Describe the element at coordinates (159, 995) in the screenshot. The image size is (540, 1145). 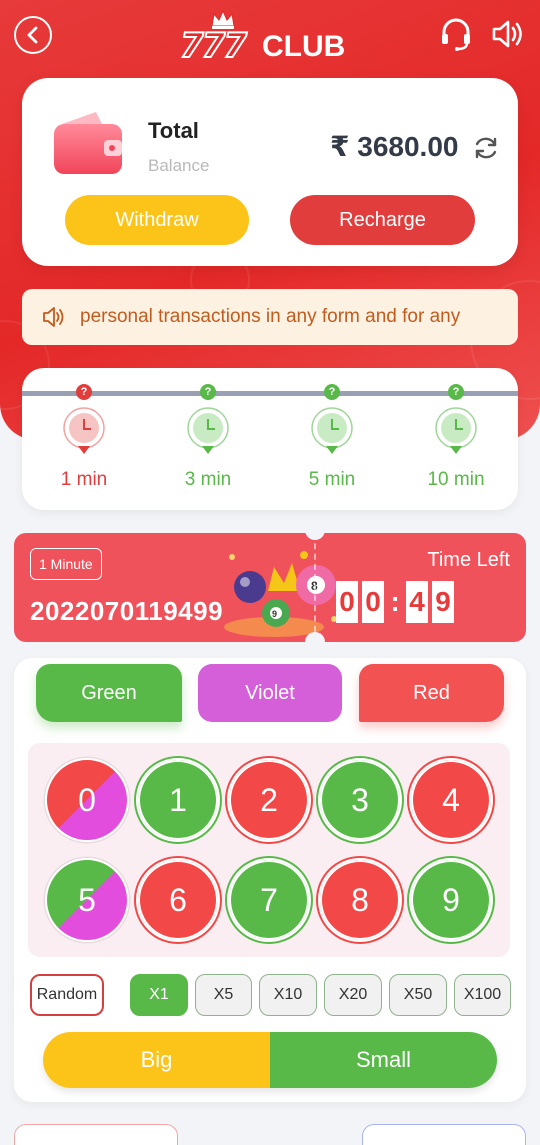
I see `multiplier-x1: X1` at that location.